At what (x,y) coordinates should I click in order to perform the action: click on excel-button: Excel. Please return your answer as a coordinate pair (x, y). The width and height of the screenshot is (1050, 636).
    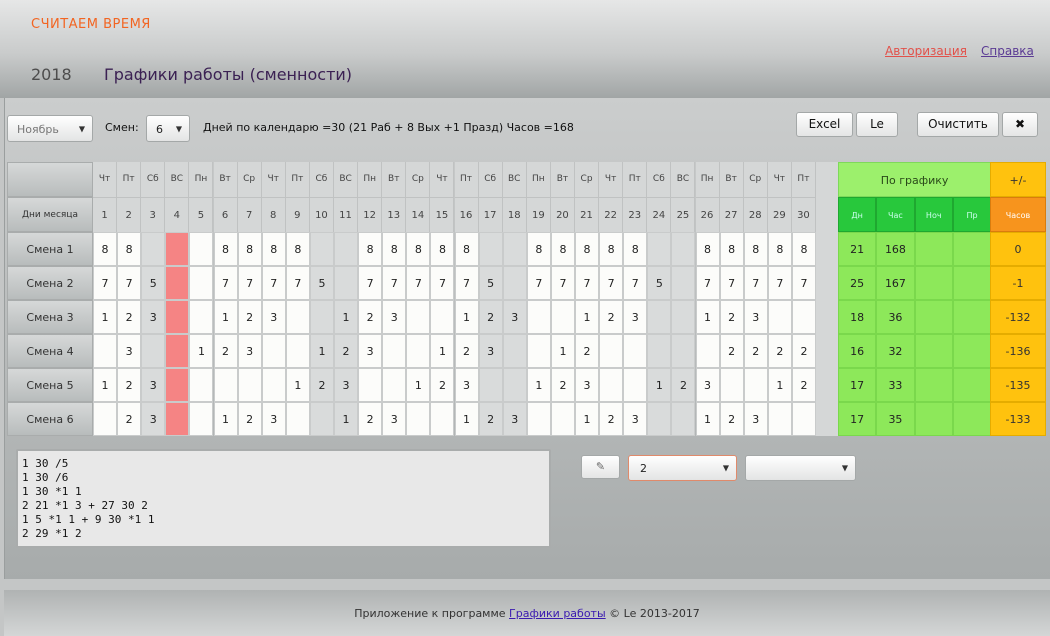
    Looking at the image, I should click on (824, 124).